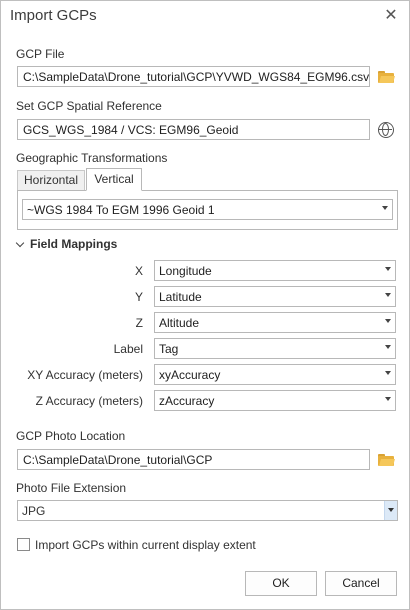 The width and height of the screenshot is (410, 610). What do you see at coordinates (275, 348) in the screenshot?
I see `mapping-select-label: Tag` at bounding box center [275, 348].